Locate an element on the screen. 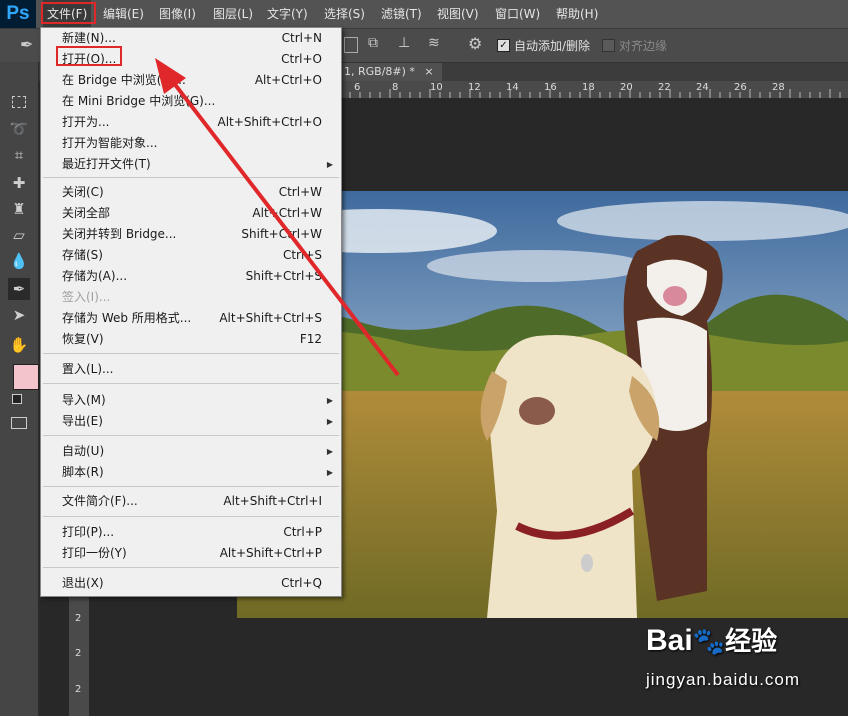 This screenshot has width=848, height=716. menu-item-print-one-copy: 打印一份(Y) Alt+Shift+Ctrl+P is located at coordinates (191, 553).